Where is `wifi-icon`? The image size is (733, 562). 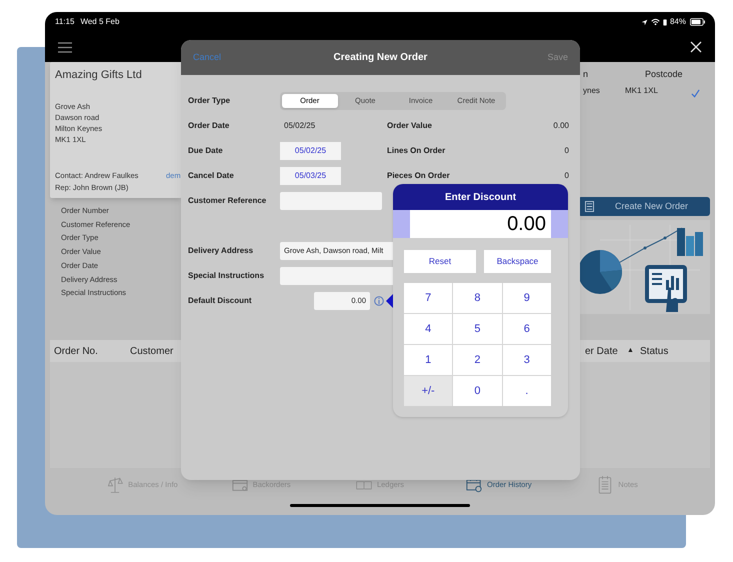 wifi-icon is located at coordinates (655, 22).